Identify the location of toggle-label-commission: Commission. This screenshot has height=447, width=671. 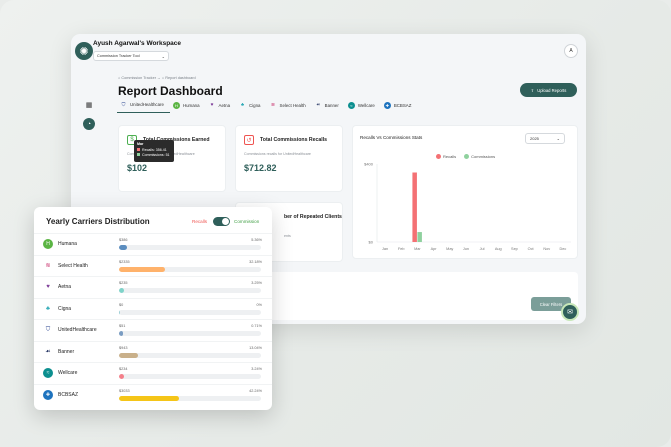
(247, 221).